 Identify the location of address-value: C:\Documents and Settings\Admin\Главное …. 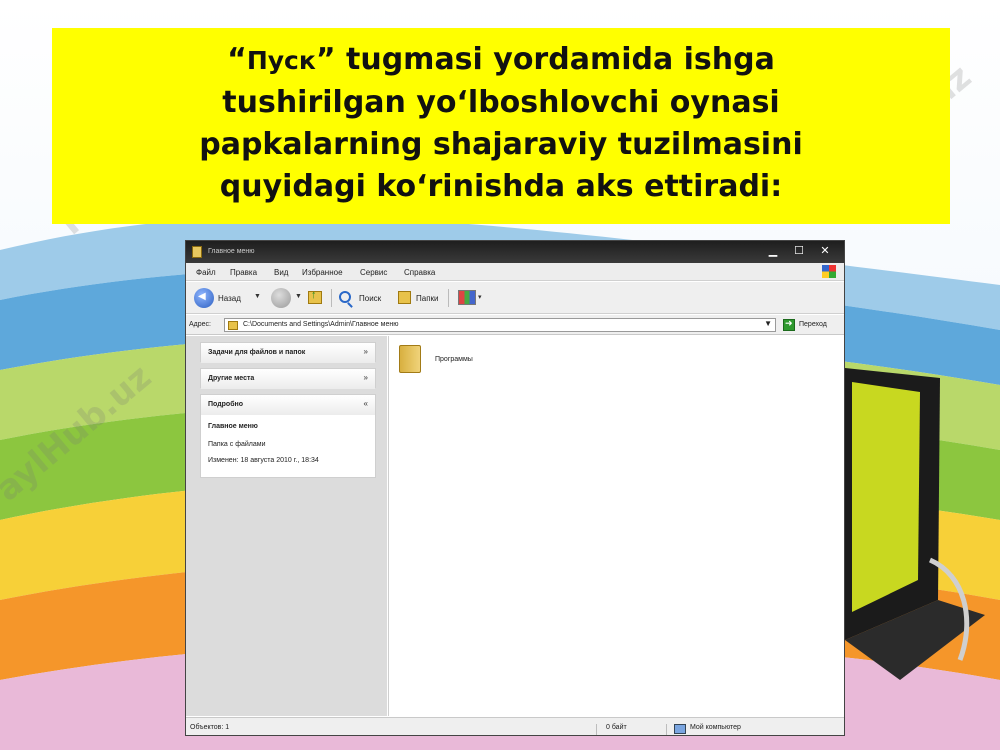
(321, 324).